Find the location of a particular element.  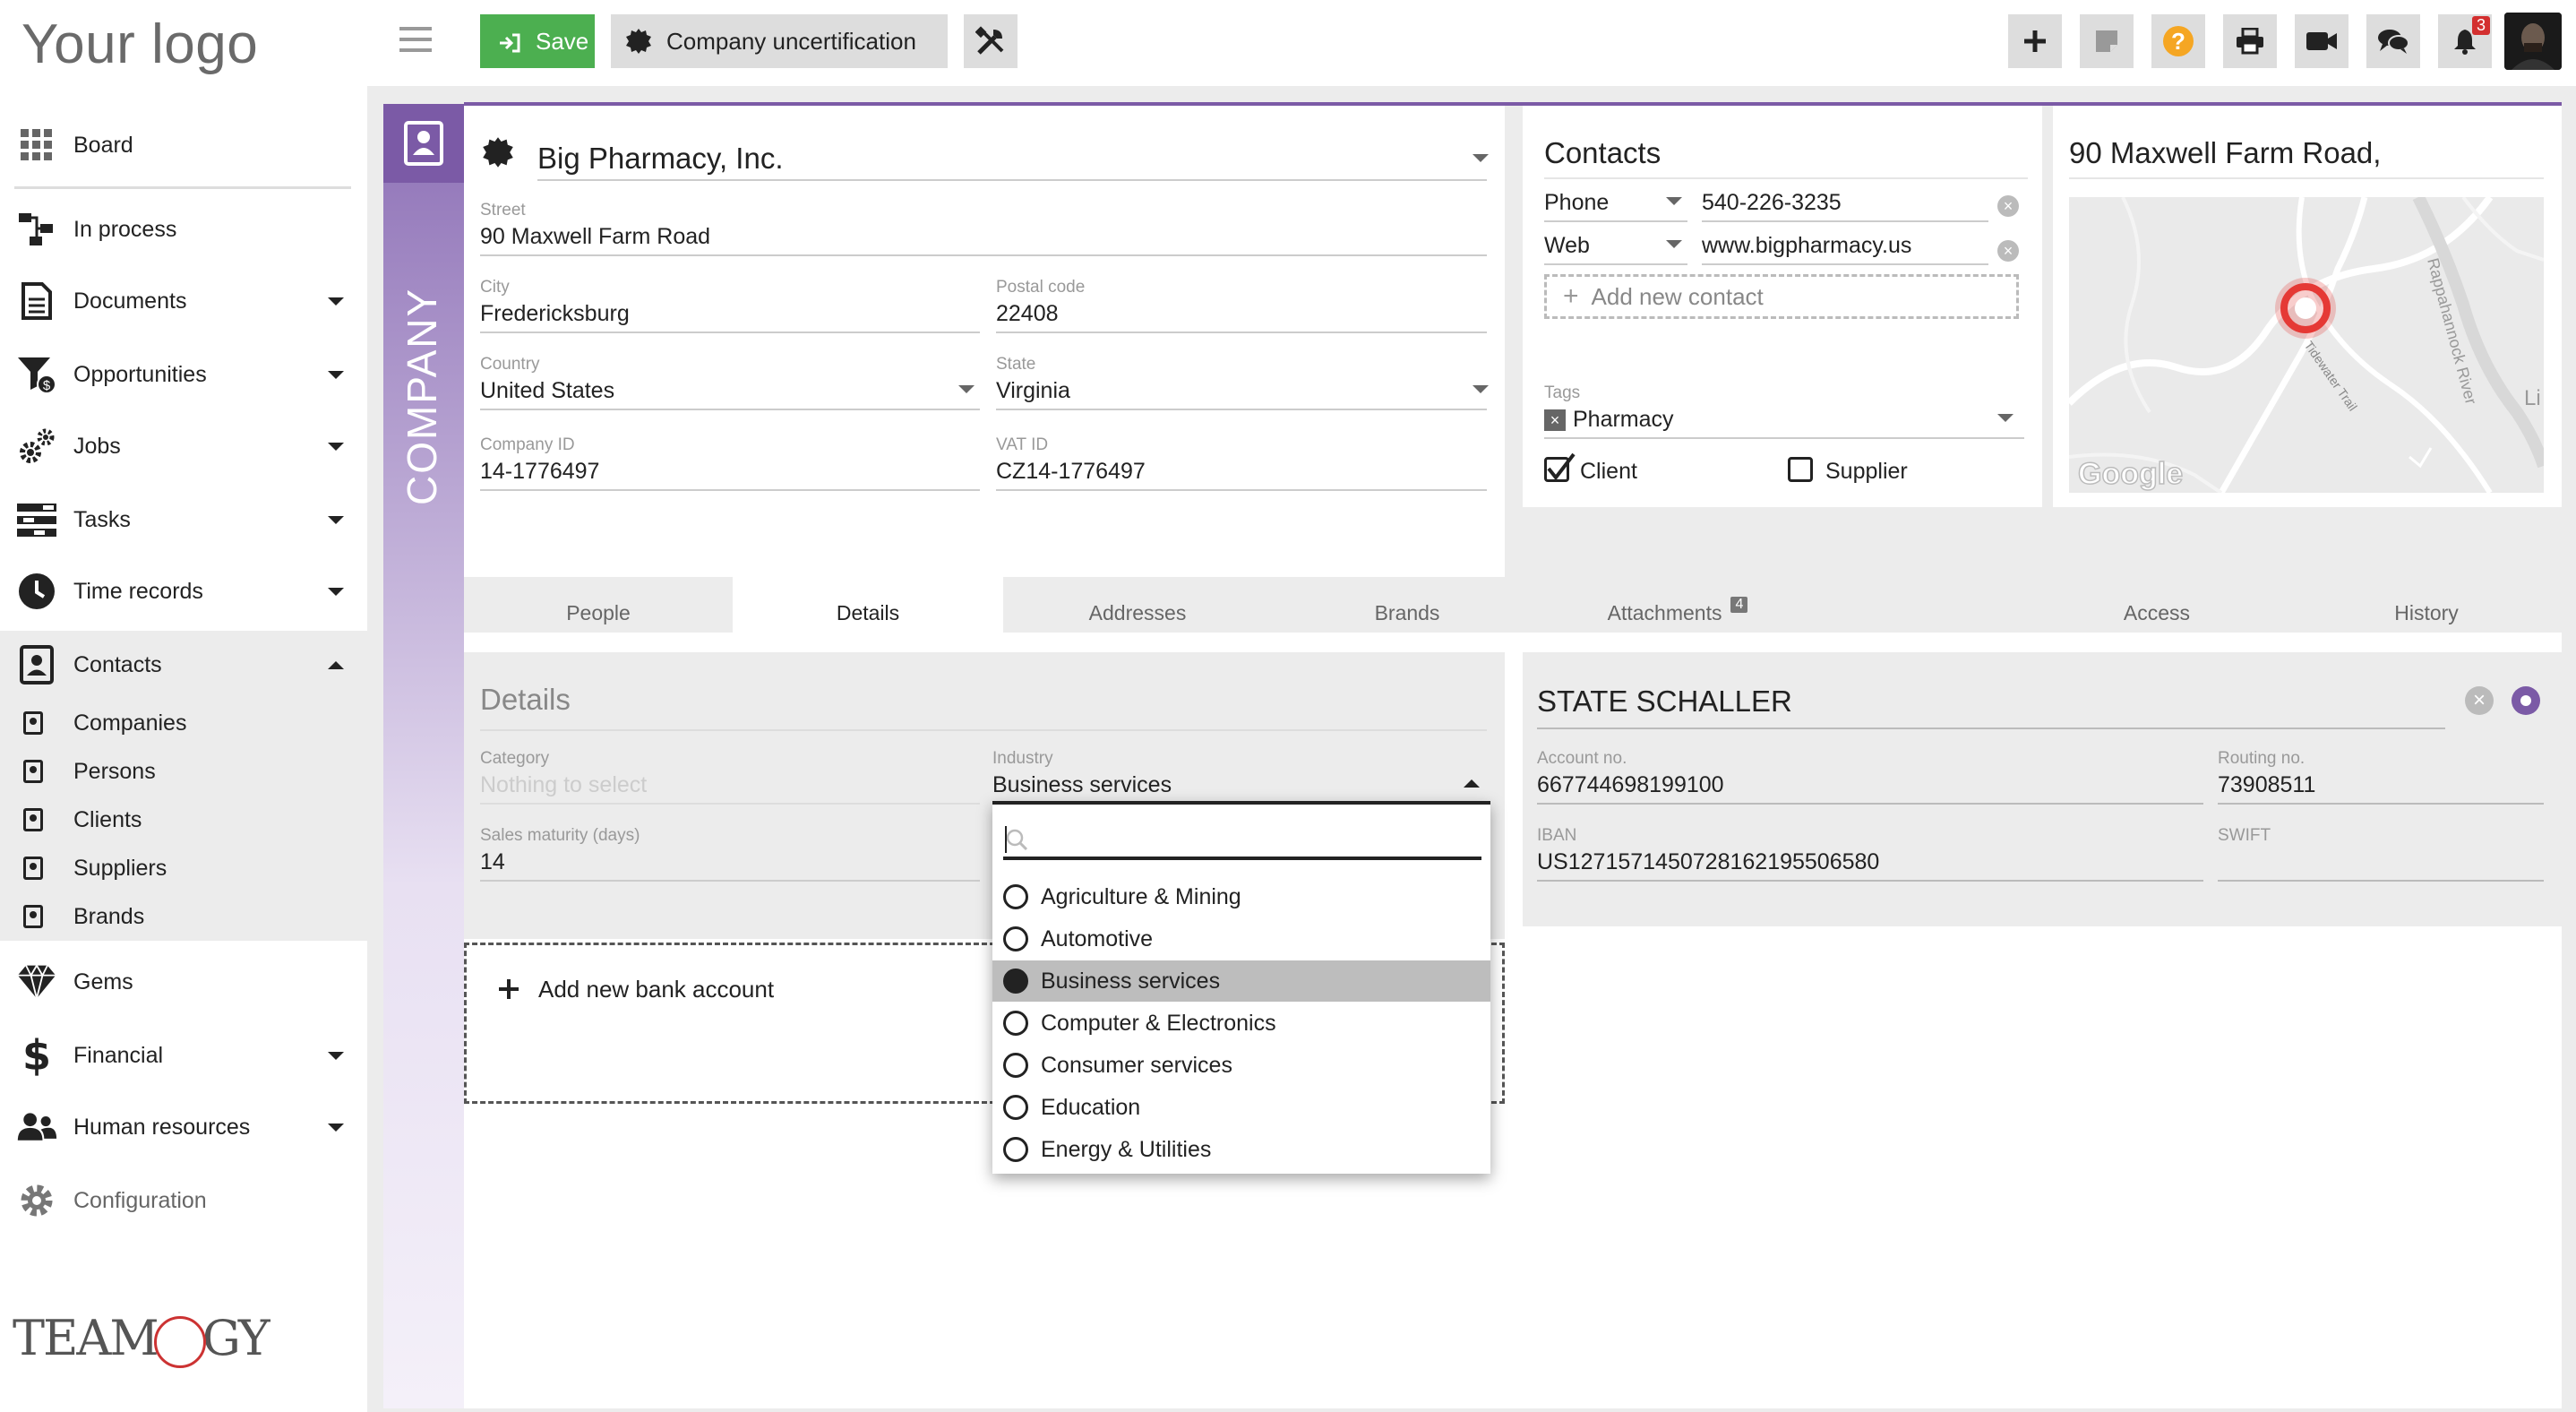

web-underline is located at coordinates (1845, 264).